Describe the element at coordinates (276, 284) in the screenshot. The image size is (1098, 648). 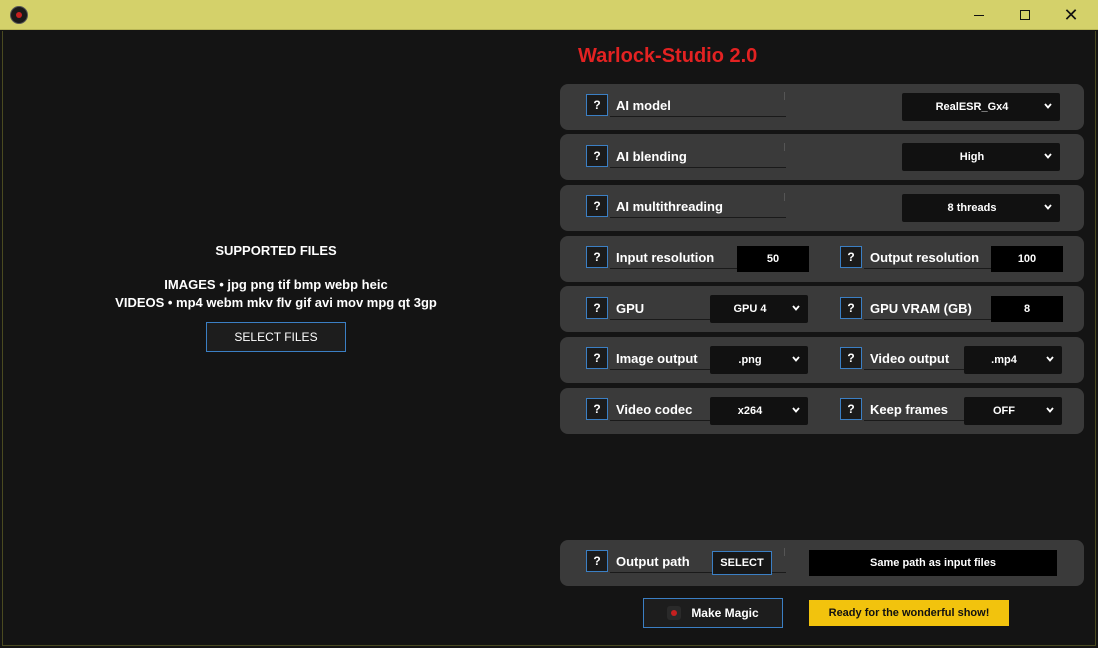
I see `supported-images-list: IMAGES • jpg png tif bmp webp heic` at that location.